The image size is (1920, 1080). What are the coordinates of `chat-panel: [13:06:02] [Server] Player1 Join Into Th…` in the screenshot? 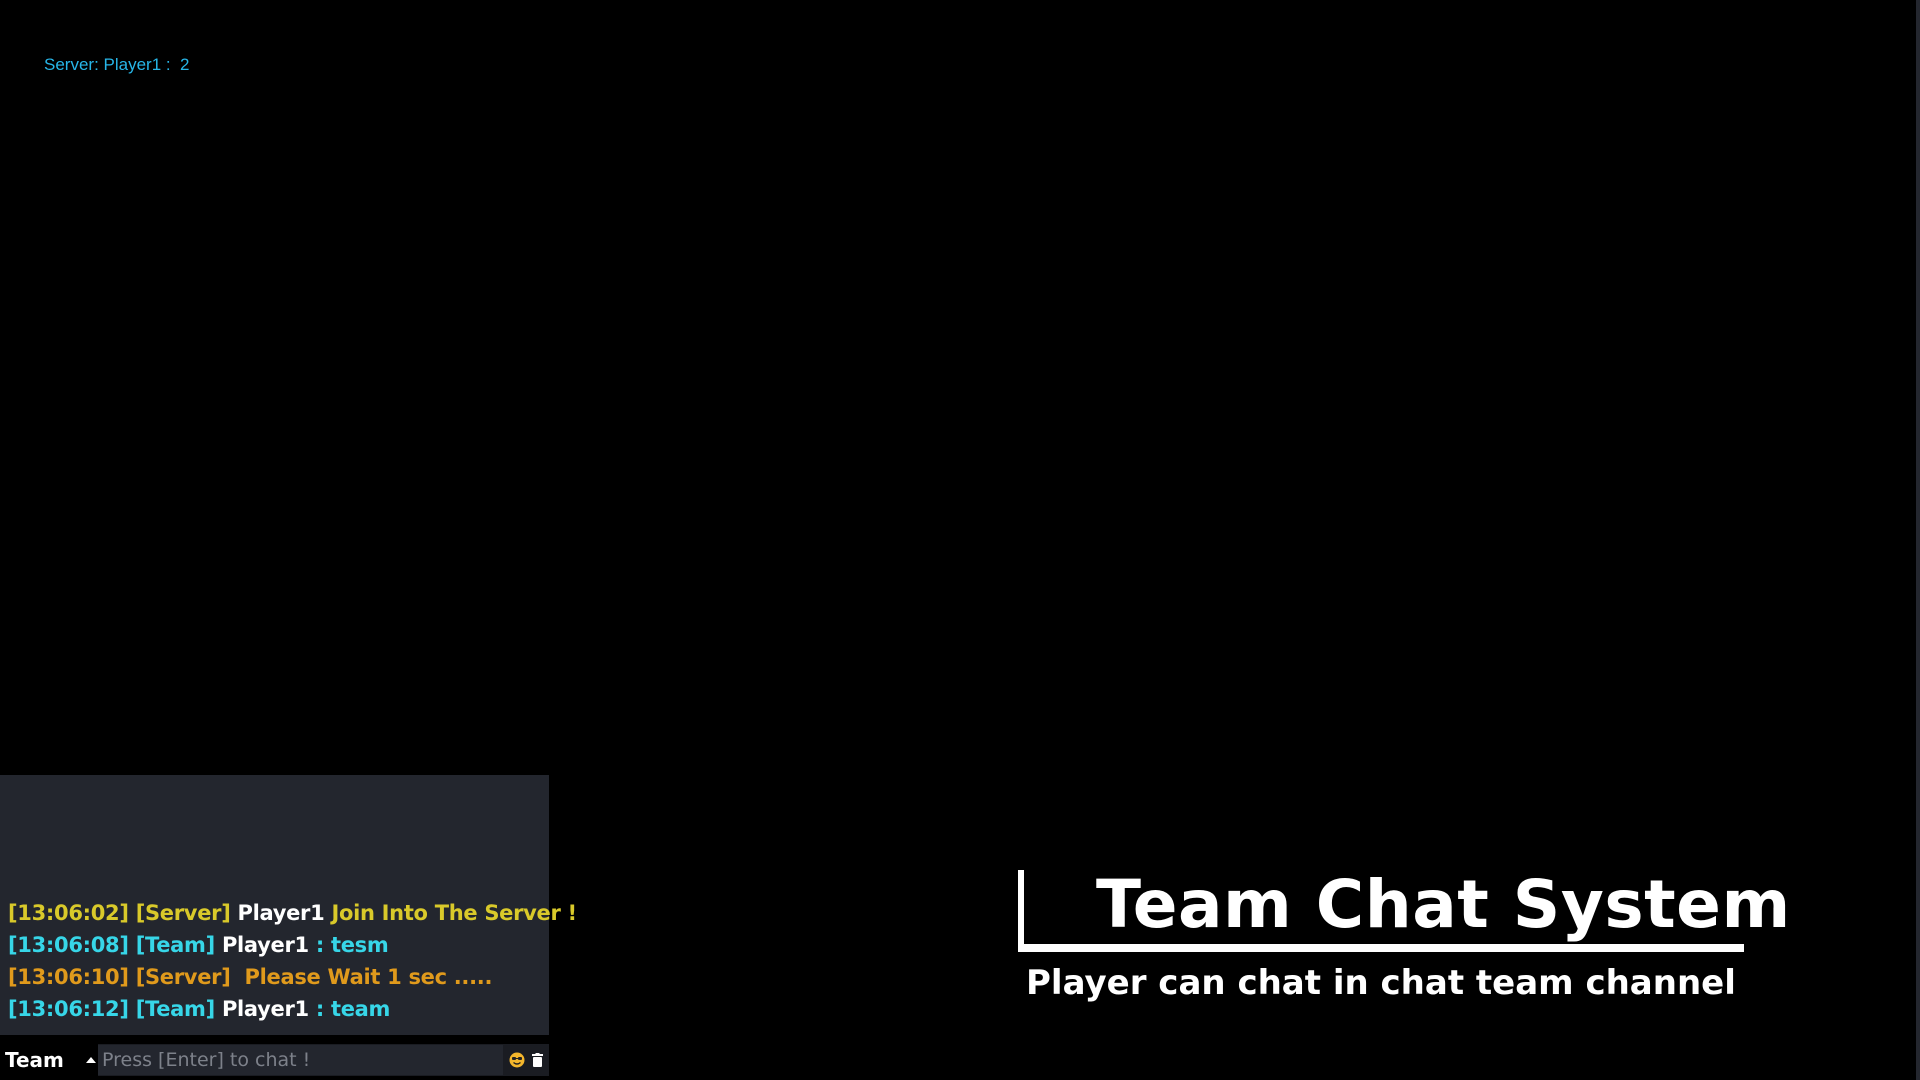 It's located at (288, 905).